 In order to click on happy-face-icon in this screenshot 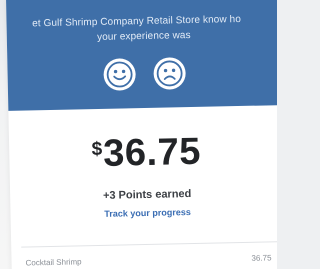, I will do `click(119, 74)`.